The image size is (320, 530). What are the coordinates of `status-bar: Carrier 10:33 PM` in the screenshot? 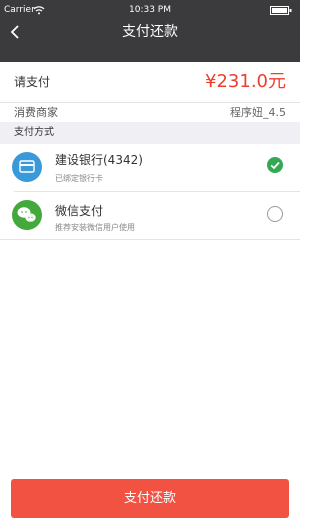 It's located at (150, 10).